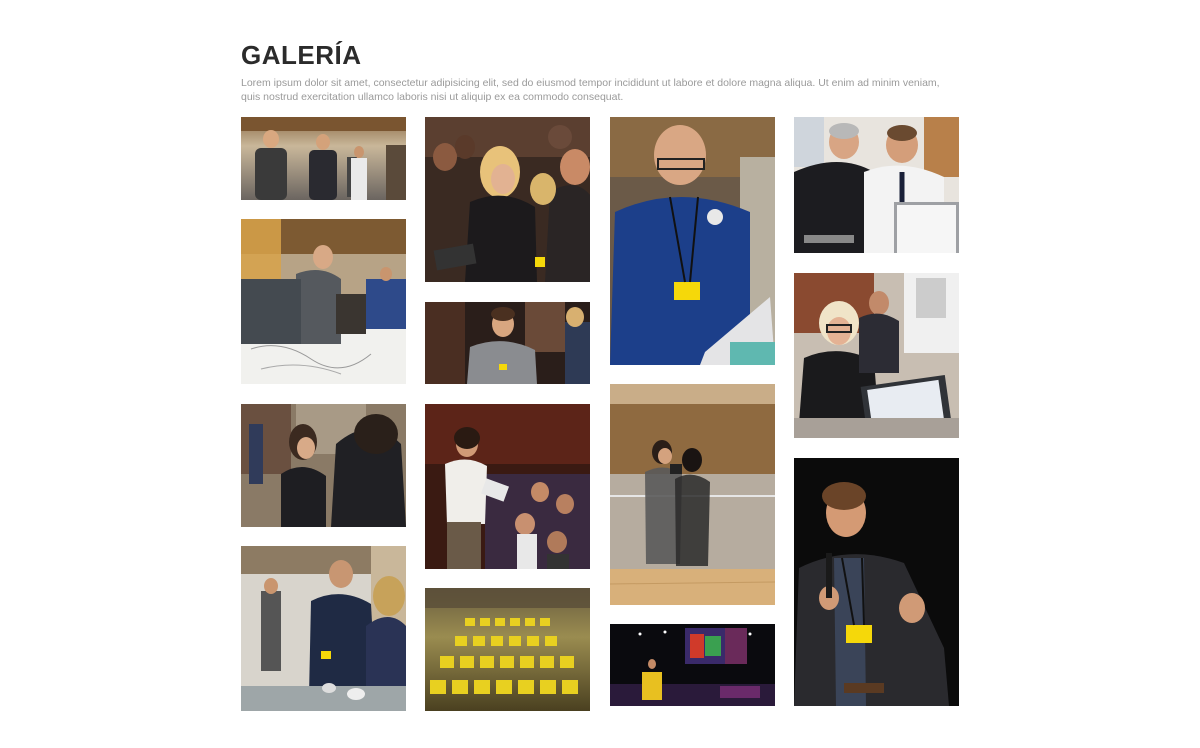 The height and width of the screenshot is (748, 1200). Describe the element at coordinates (507, 486) in the screenshot. I see `gallery-photo-speaker-audience` at that location.